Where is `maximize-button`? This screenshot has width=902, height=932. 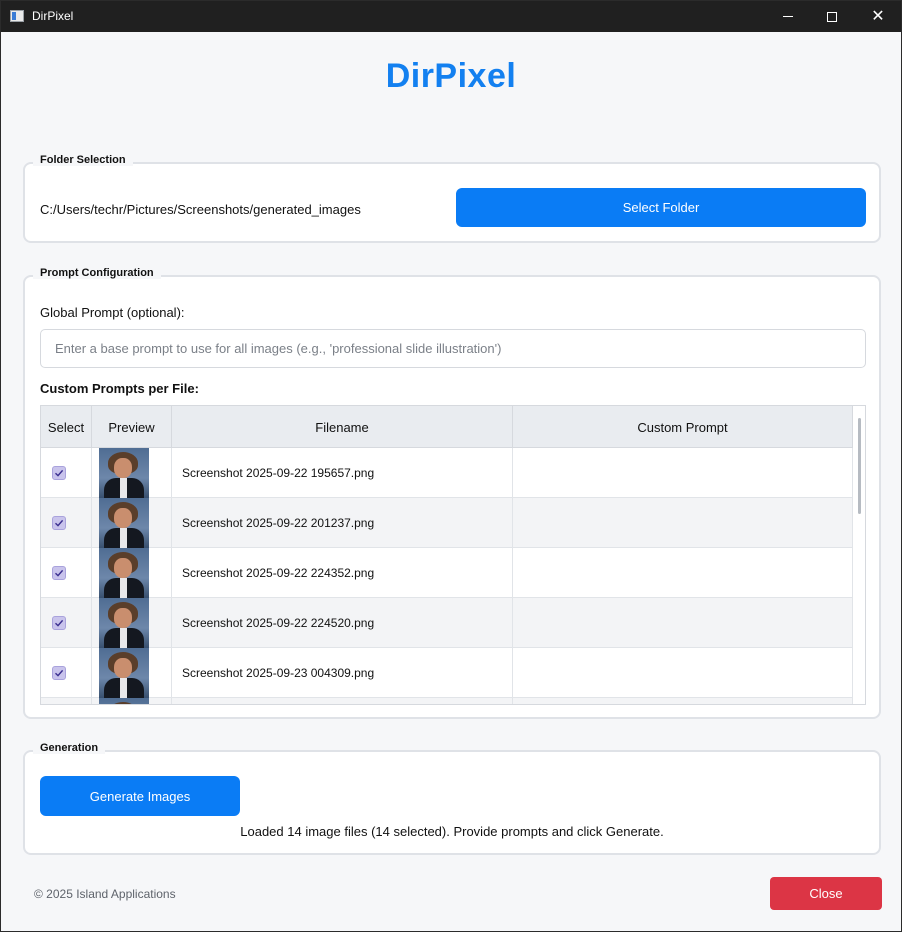 maximize-button is located at coordinates (832, 16).